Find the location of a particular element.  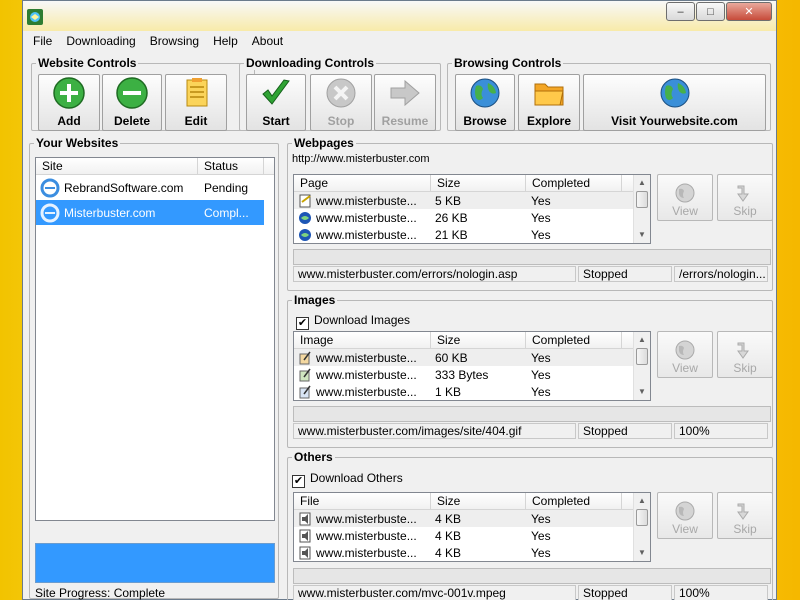

images-progress-bar is located at coordinates (532, 414).